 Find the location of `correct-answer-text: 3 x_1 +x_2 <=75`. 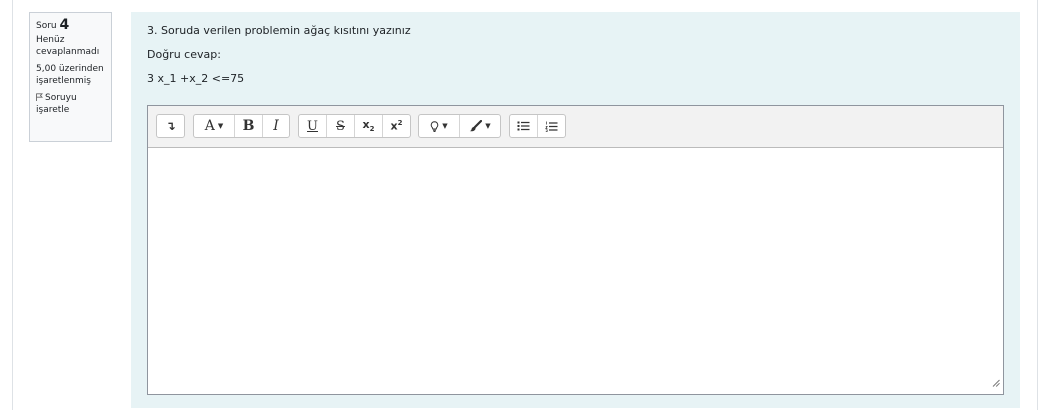

correct-answer-text: 3 x_1 +x_2 <=75 is located at coordinates (196, 78).